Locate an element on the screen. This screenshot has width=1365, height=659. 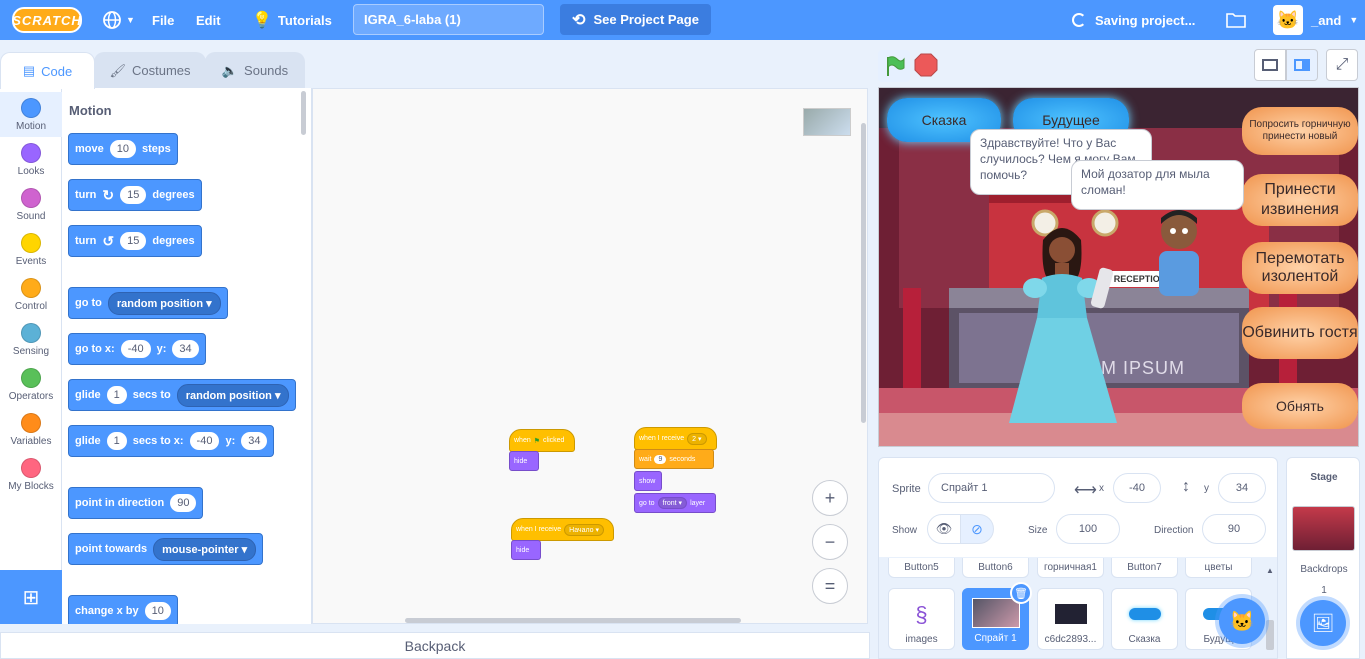
delete-sprite-button: 🗑 is located at coordinates (1021, 593).